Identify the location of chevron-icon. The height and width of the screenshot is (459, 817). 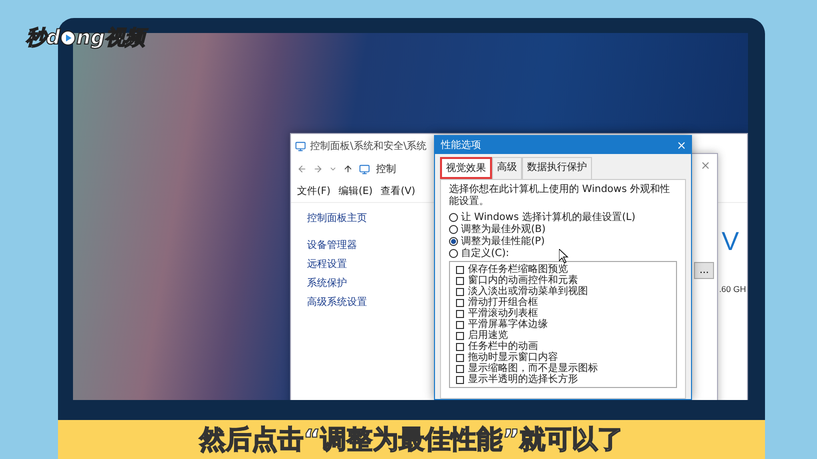
(333, 169).